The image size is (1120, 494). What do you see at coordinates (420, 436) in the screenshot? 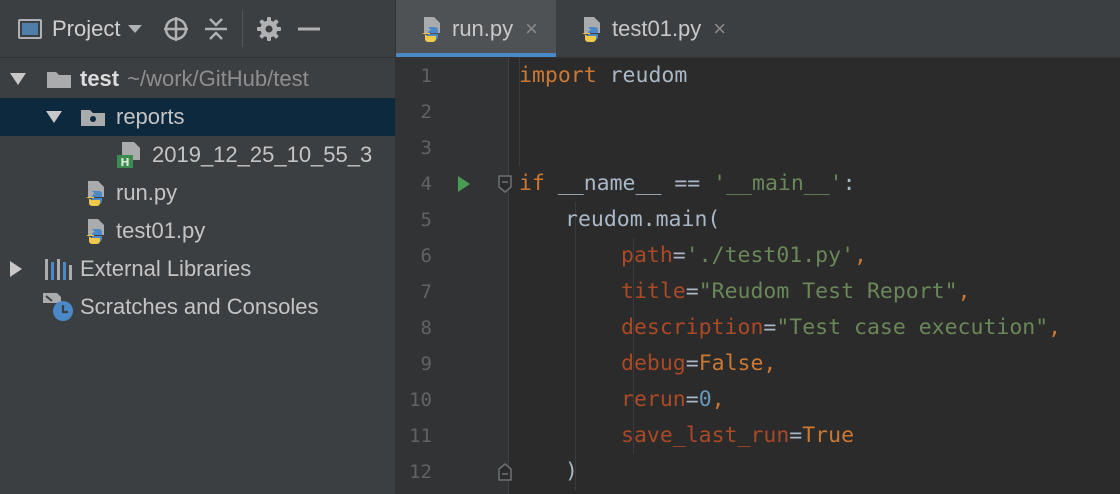
I see `line-number: 11` at bounding box center [420, 436].